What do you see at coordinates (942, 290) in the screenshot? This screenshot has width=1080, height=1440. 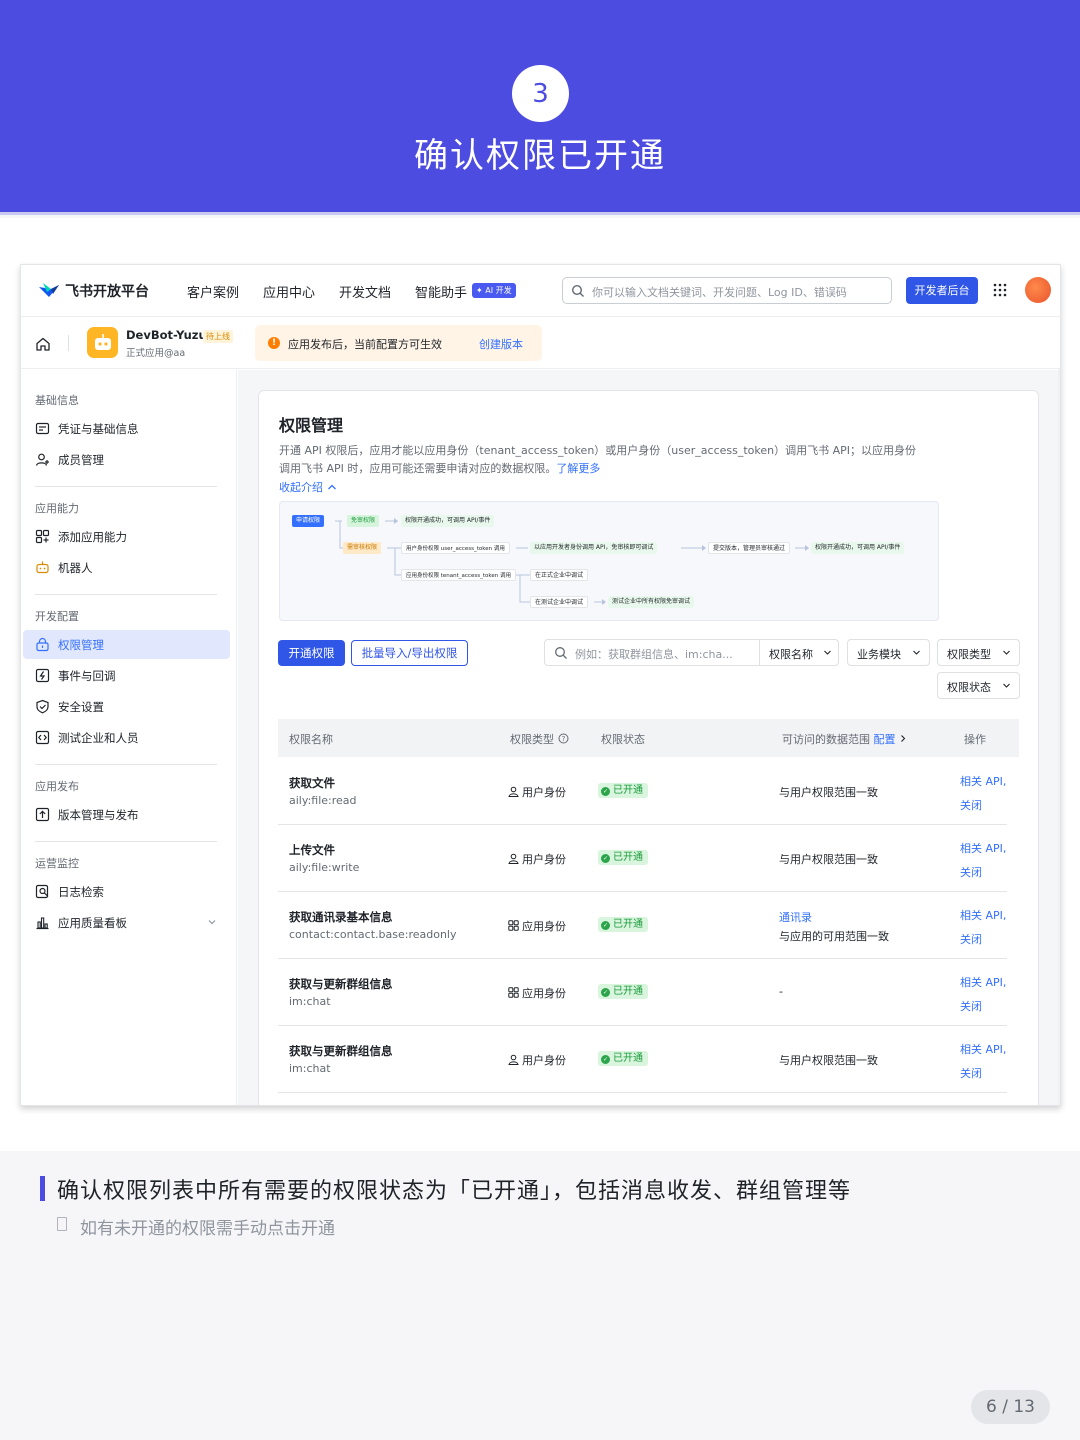 I see `developer-console-button: 开发者后台` at bounding box center [942, 290].